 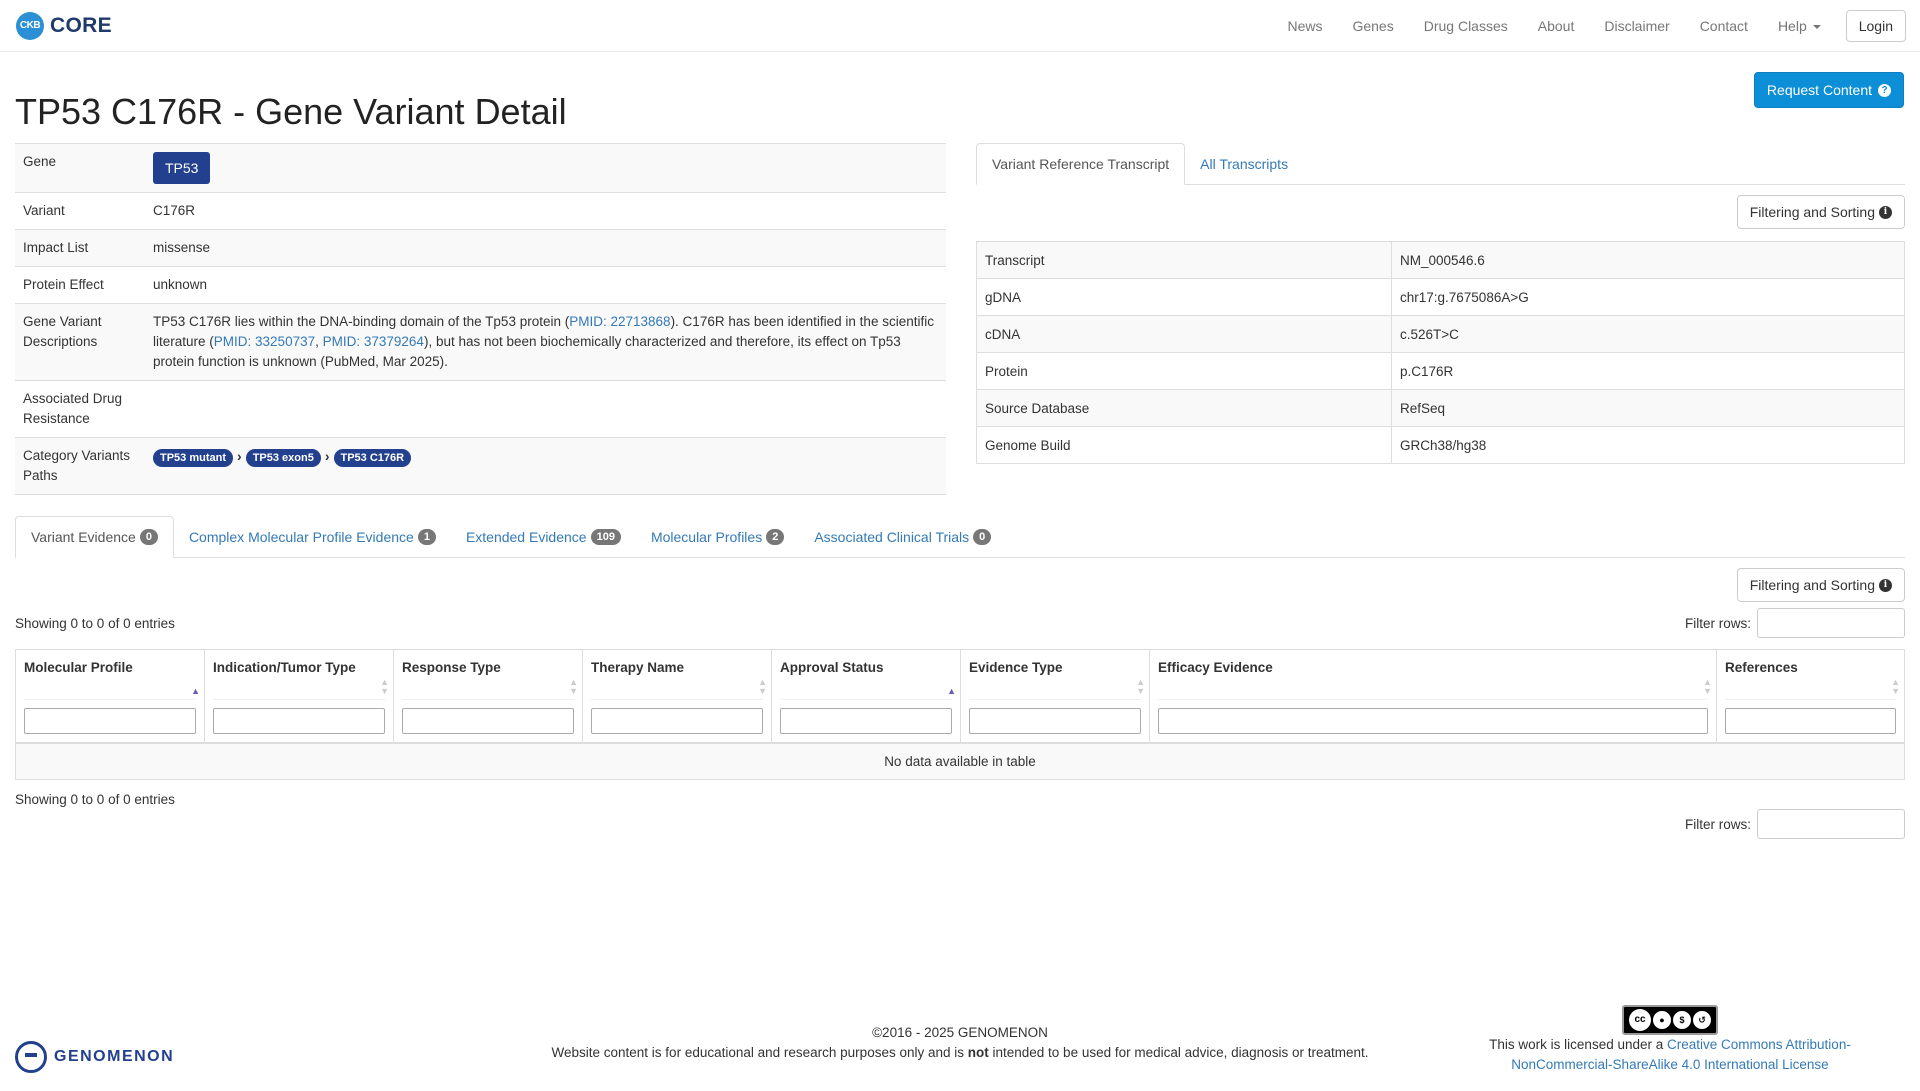 I want to click on evidence-filter-sort-button: Filtering and Sorting i, so click(x=1820, y=585).